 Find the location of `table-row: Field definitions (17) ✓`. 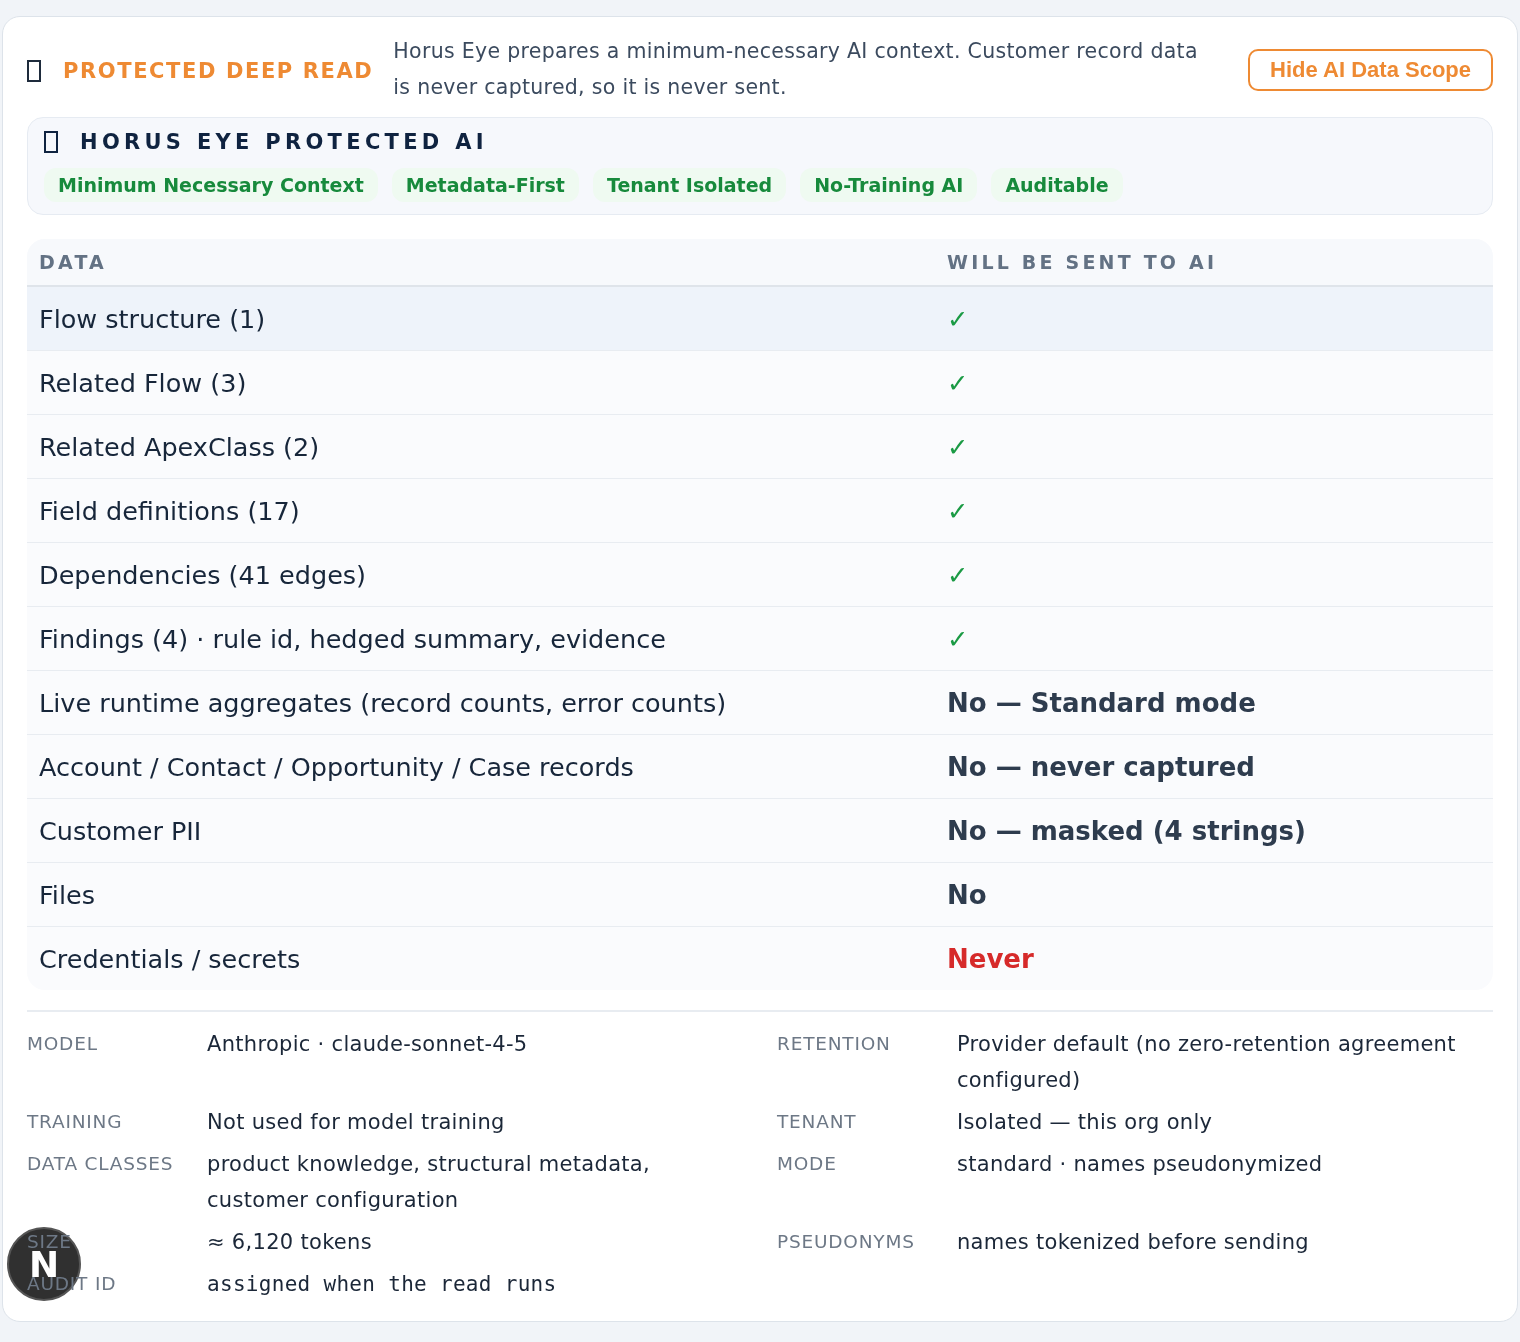

table-row: Field definitions (17) ✓ is located at coordinates (760, 511).